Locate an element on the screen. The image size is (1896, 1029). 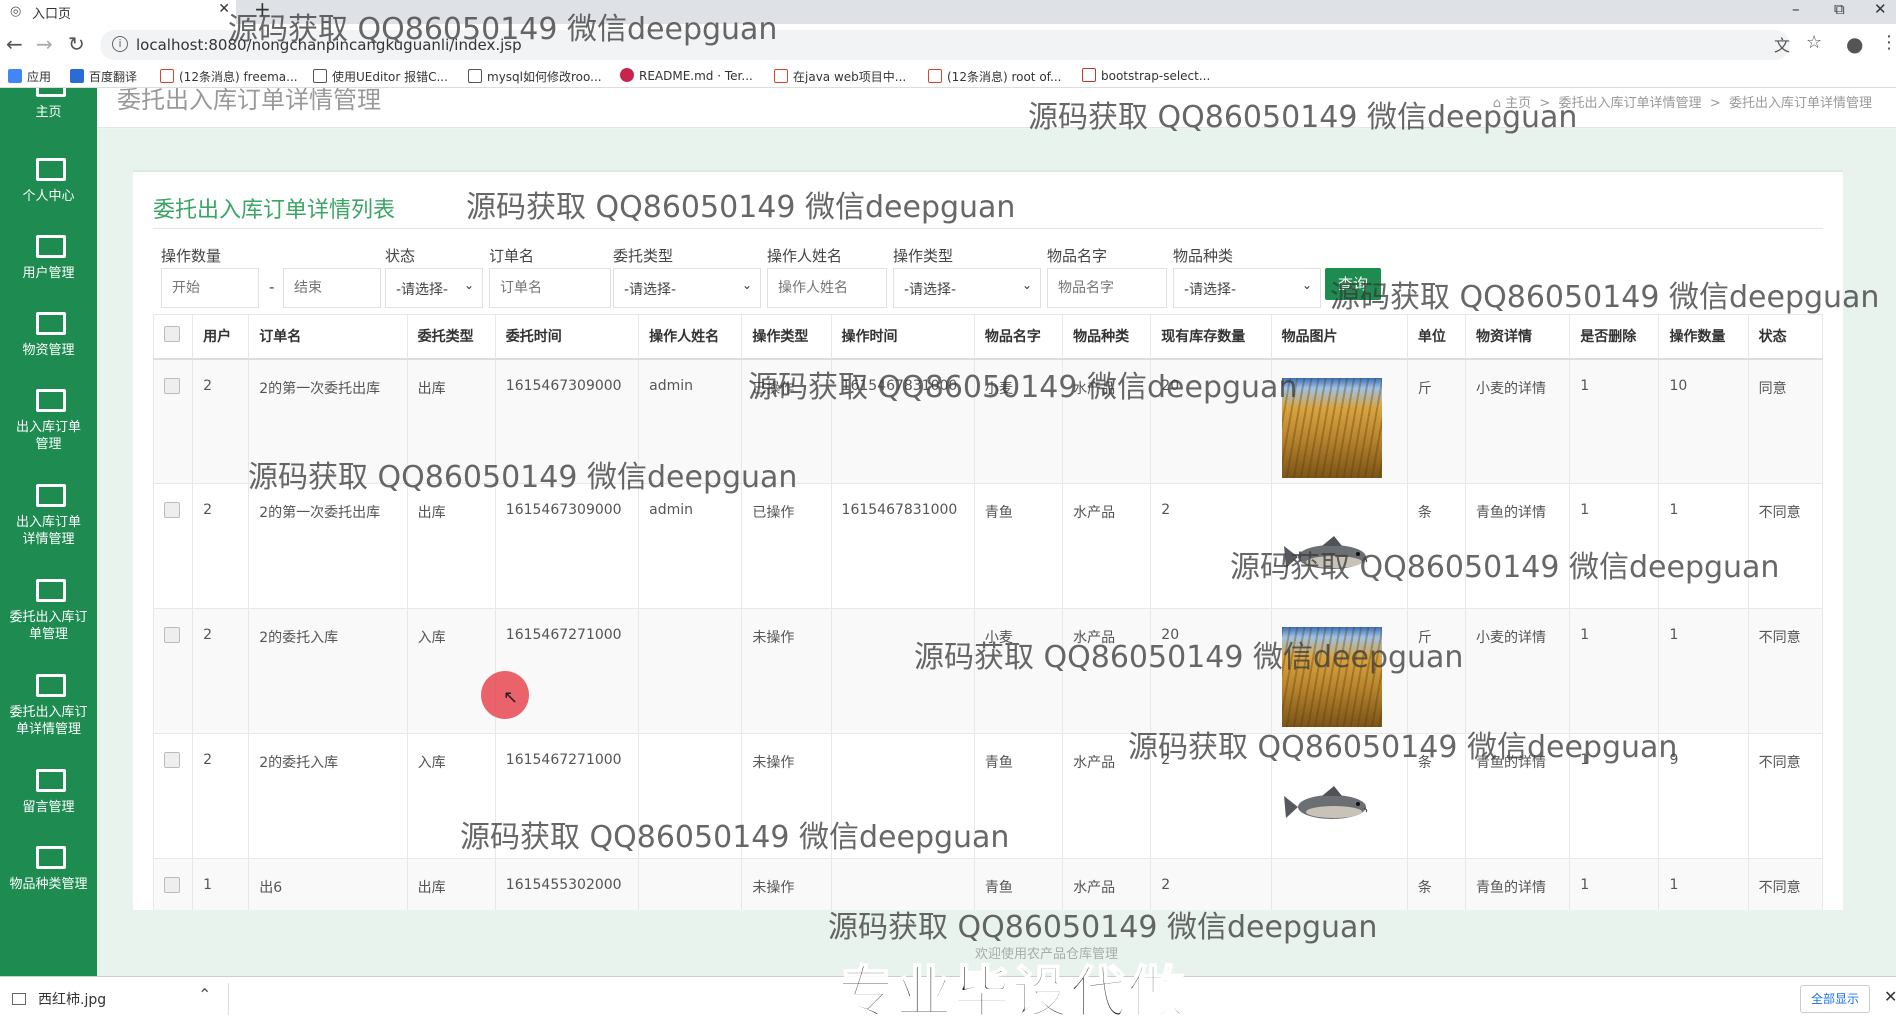
search-button: 查询 is located at coordinates (1353, 284).